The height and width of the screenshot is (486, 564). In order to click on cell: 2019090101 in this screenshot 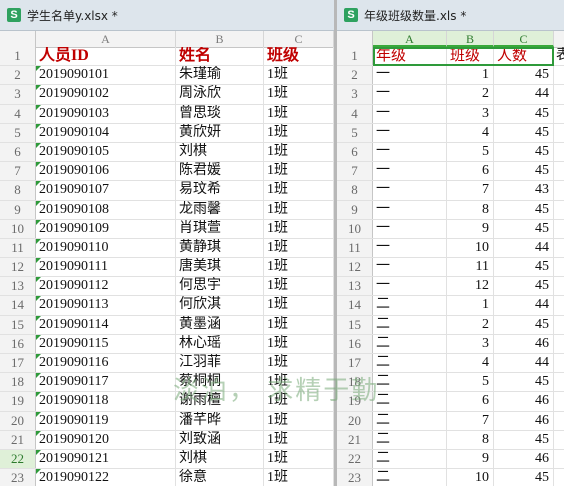, I will do `click(106, 75)`.